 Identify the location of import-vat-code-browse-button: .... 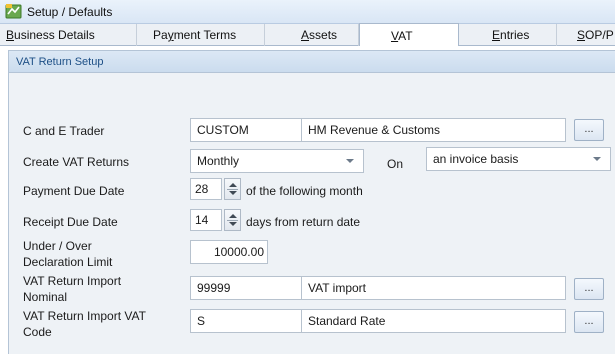
(589, 322).